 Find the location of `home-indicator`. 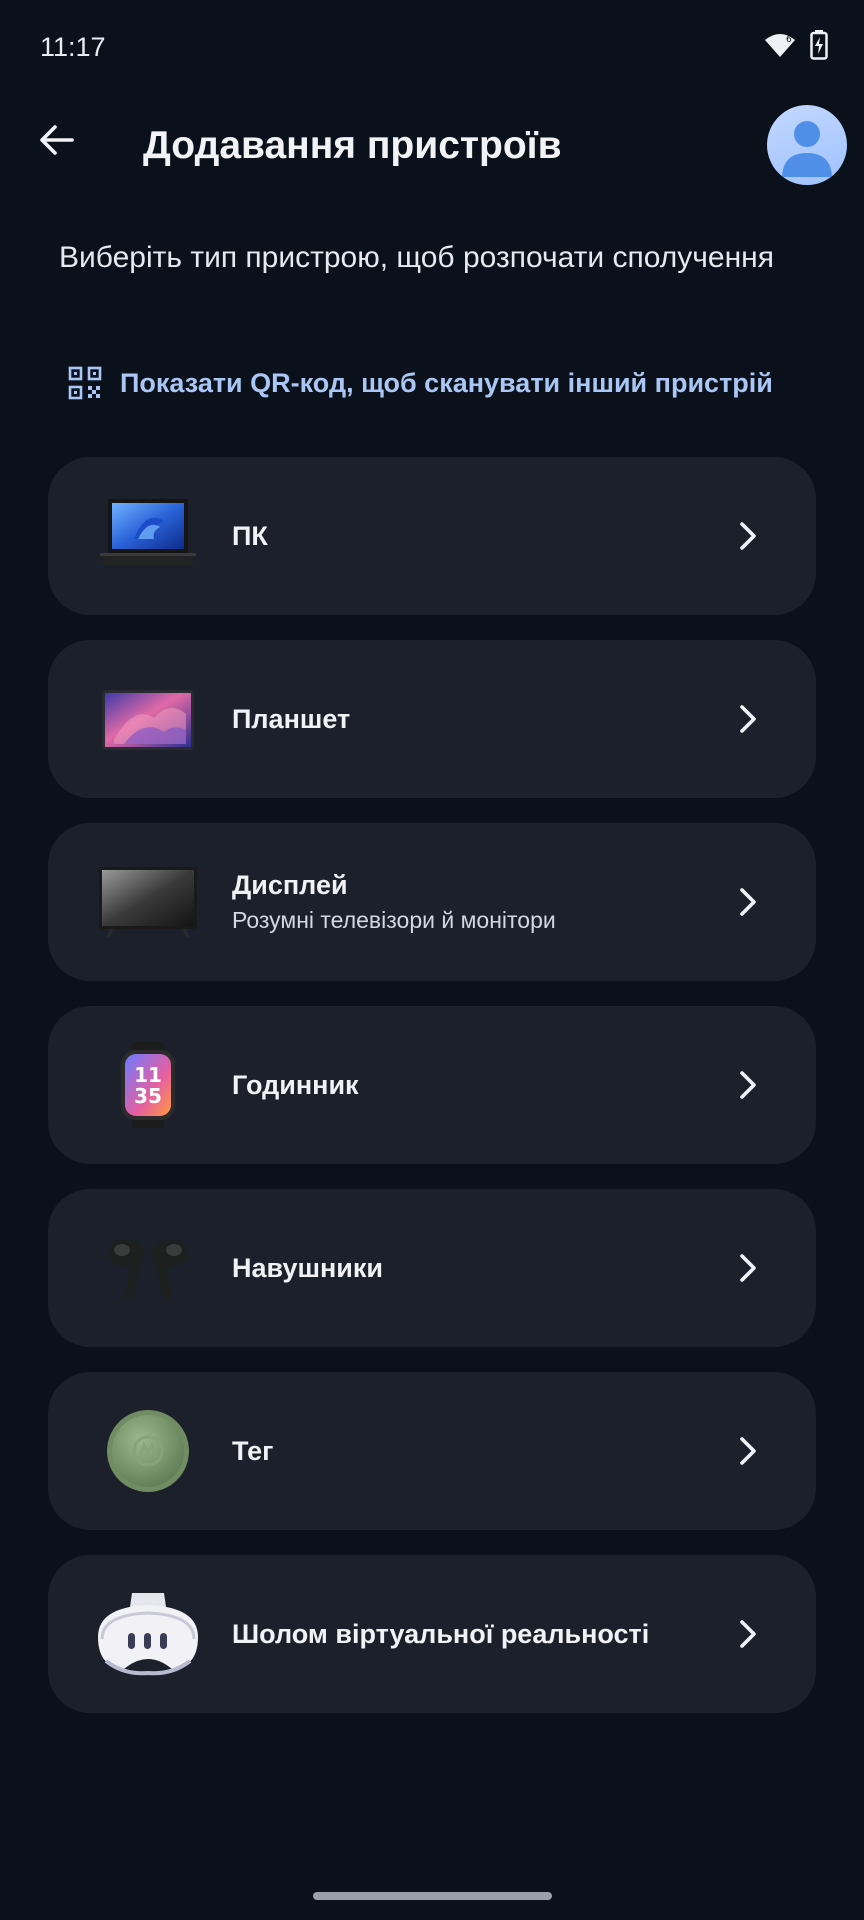

home-indicator is located at coordinates (432, 1896).